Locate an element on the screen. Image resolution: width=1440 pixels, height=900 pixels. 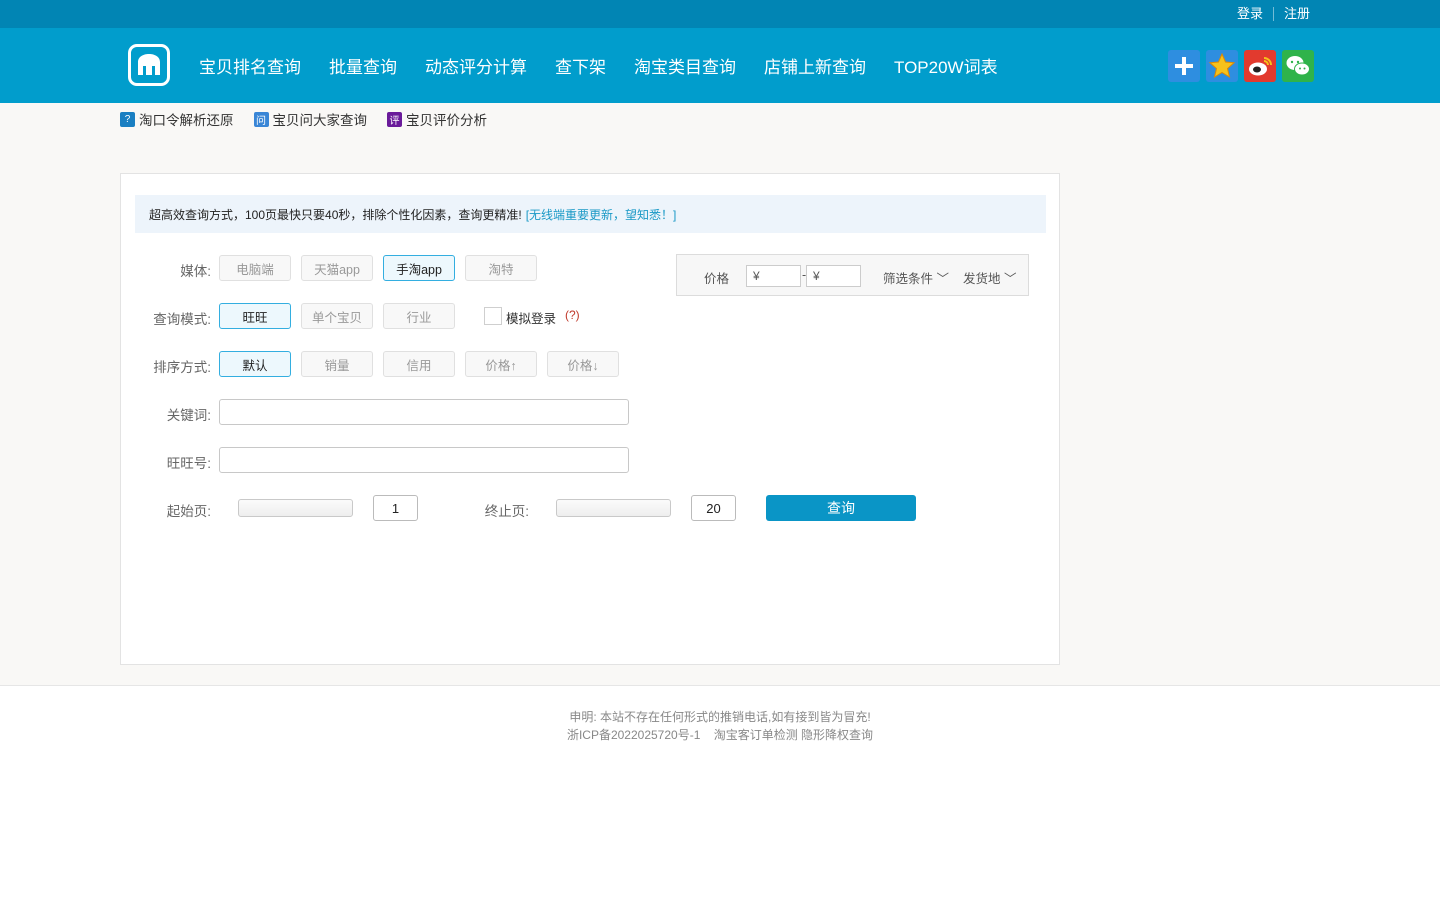
nav-item-newitems: 店铺上新查询 is located at coordinates (815, 65).